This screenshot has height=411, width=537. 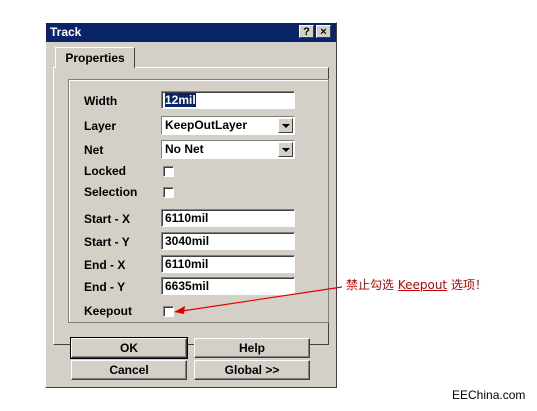 I want to click on tab-properties: Properties, so click(x=95, y=57).